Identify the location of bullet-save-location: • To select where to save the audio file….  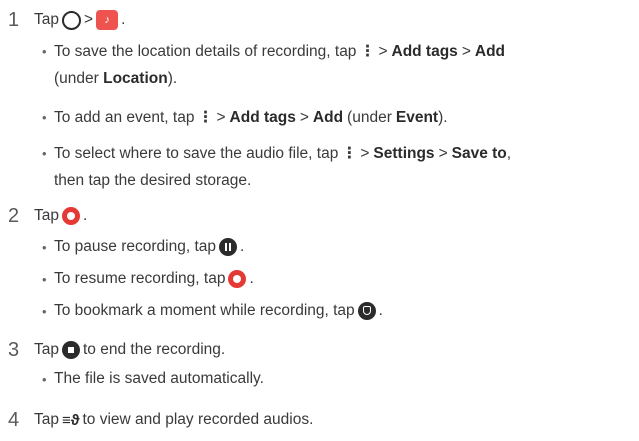
(339, 153).